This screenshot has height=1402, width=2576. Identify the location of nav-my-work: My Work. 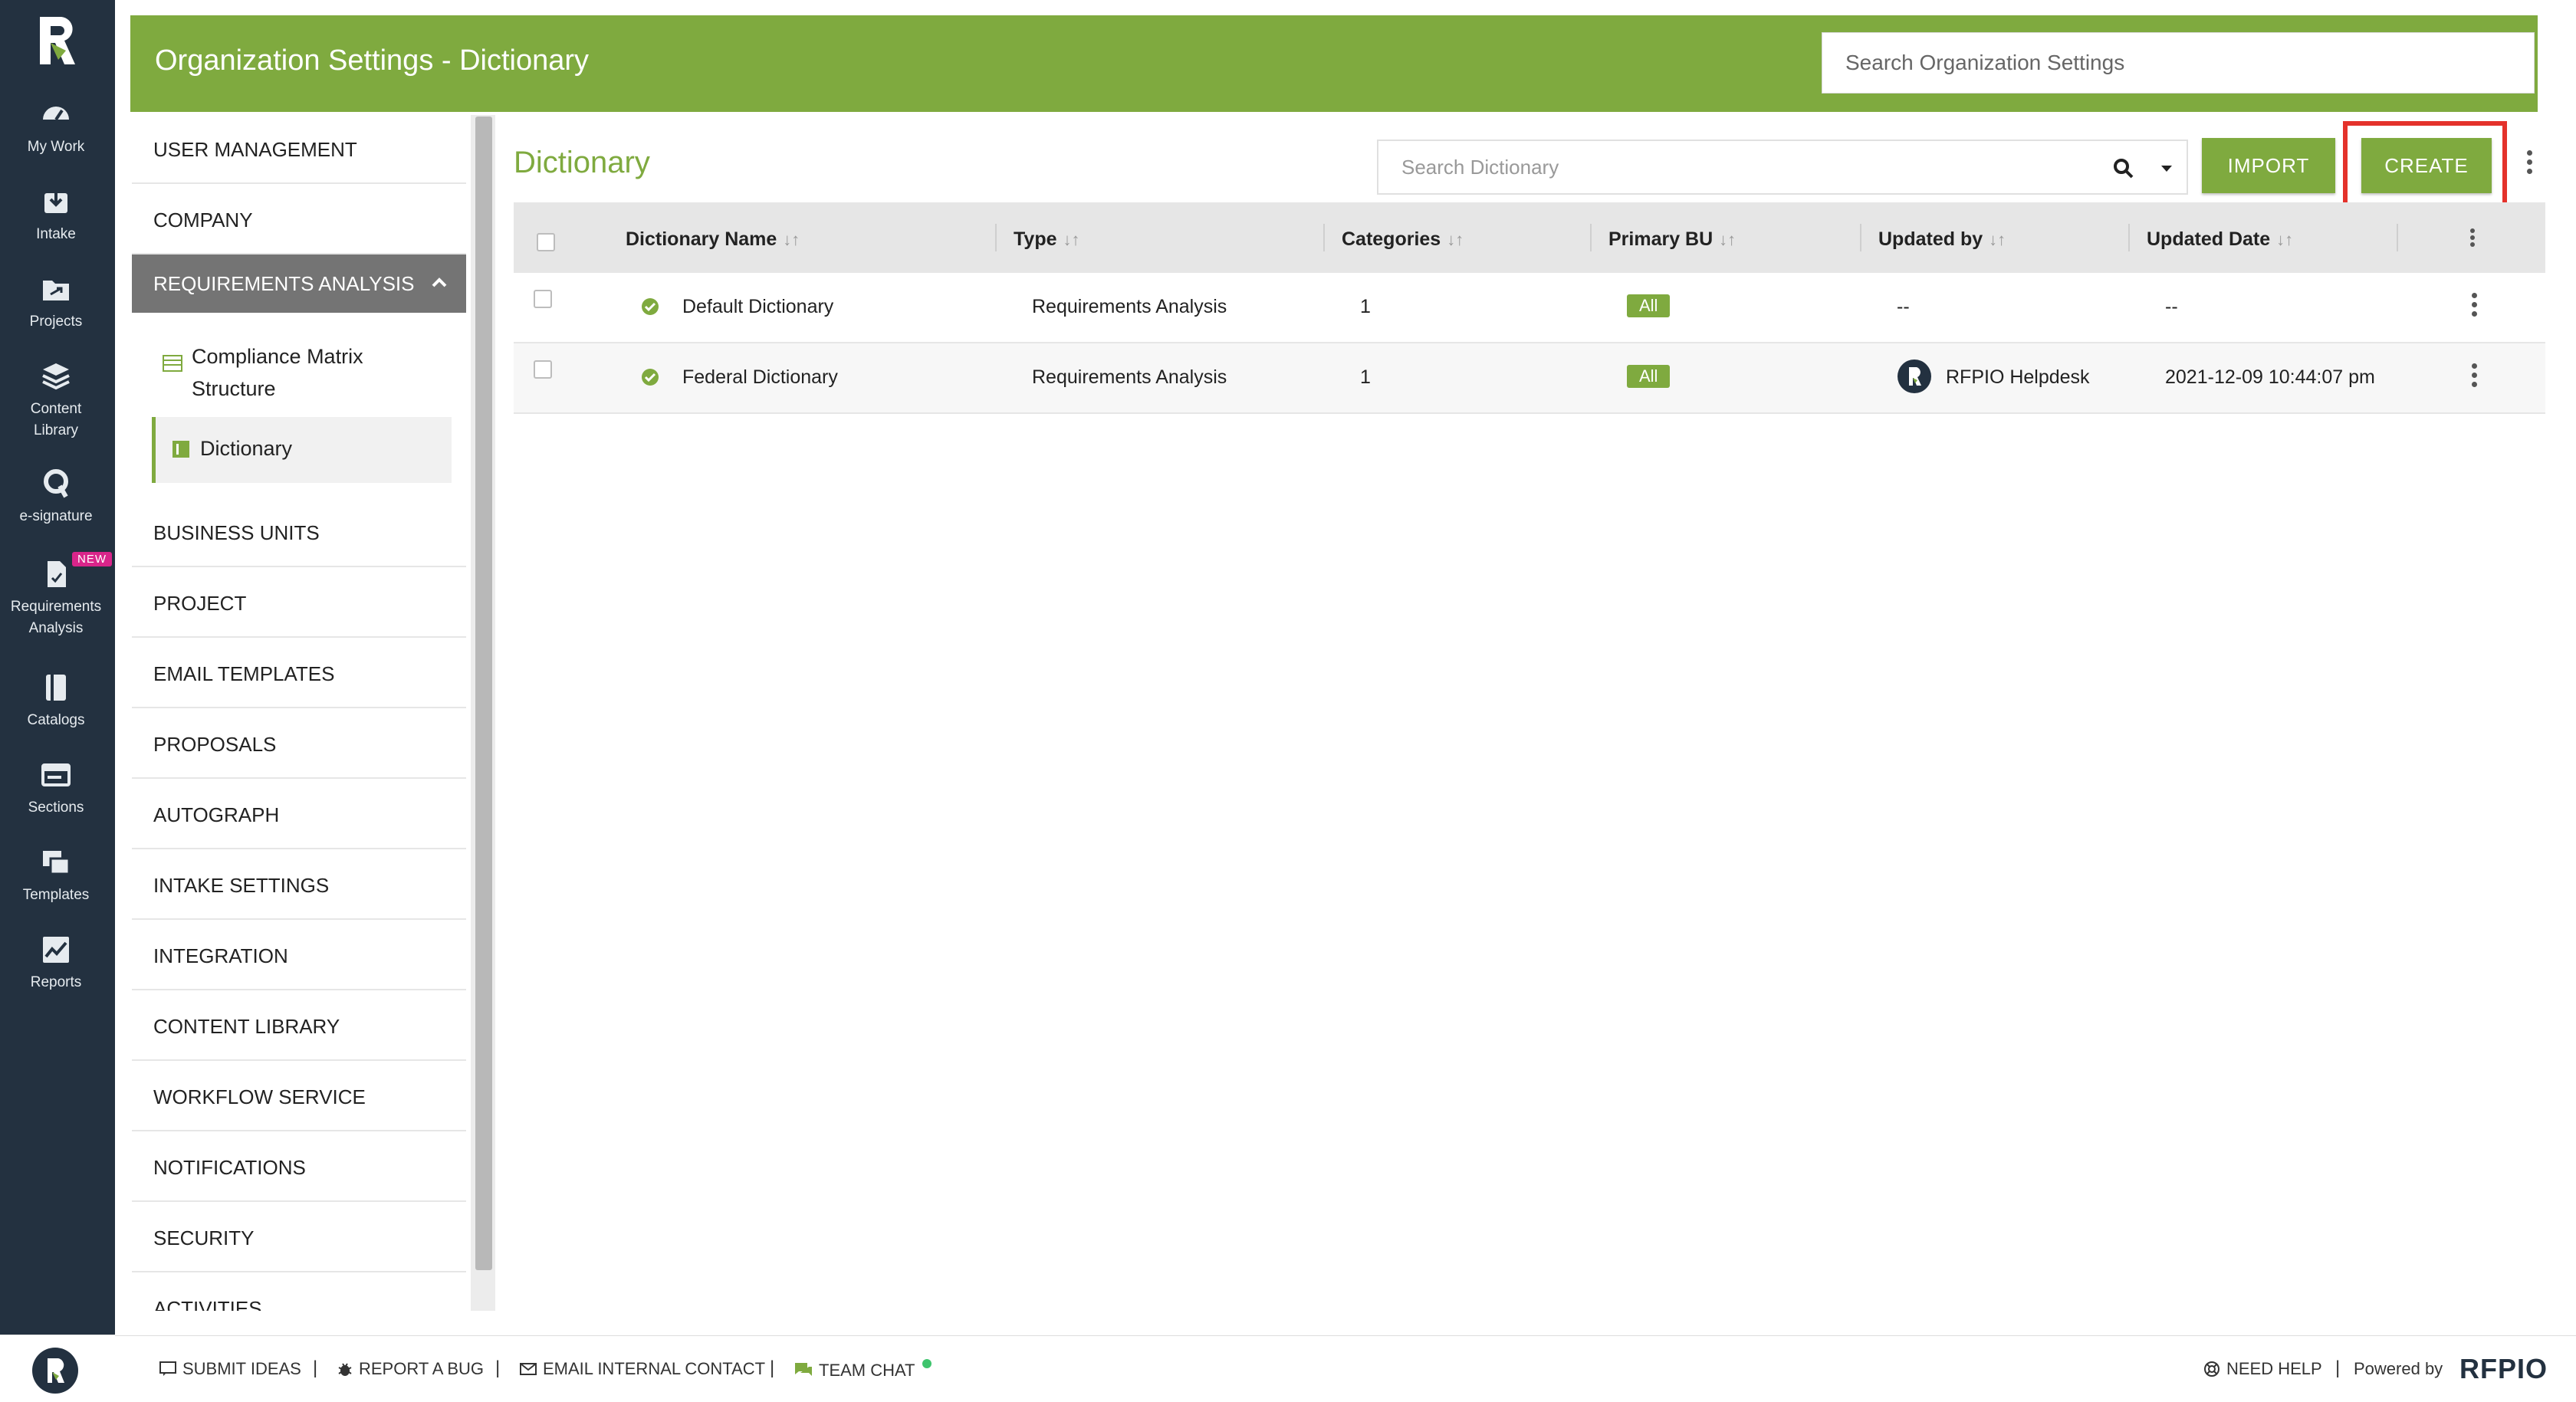
(56, 128).